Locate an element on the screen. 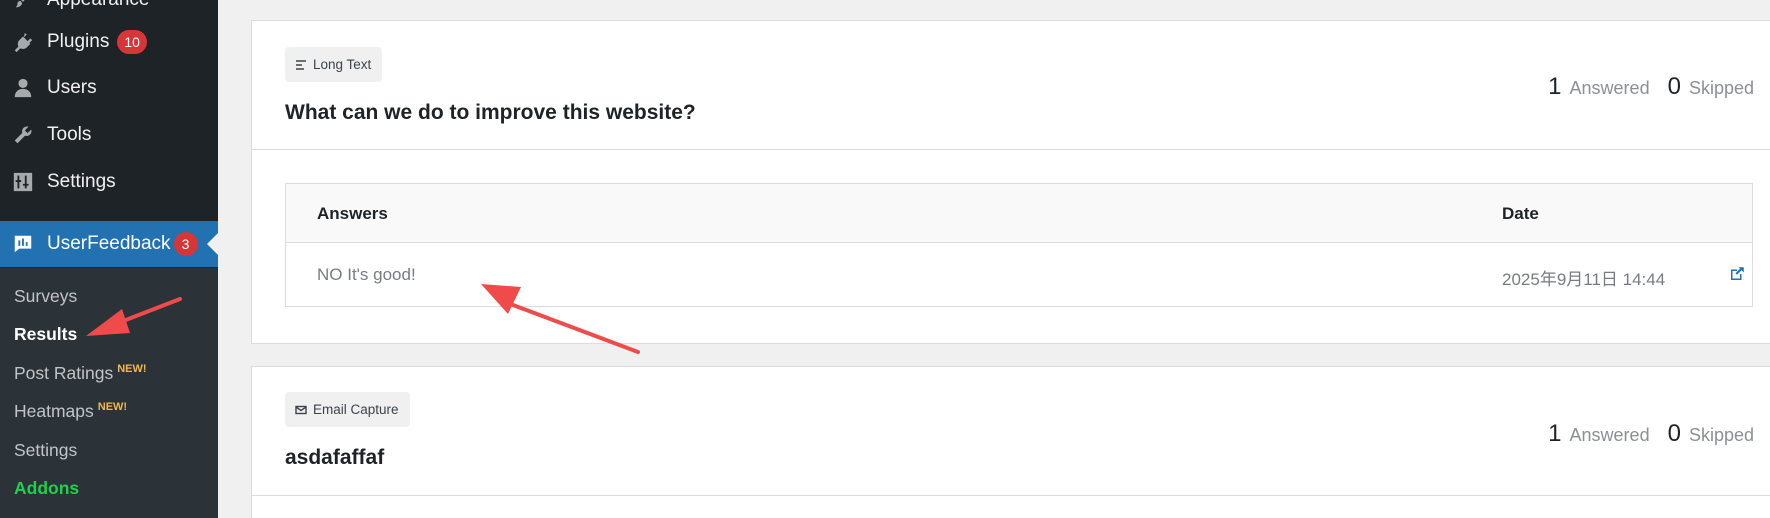  submenu-addons: Addons is located at coordinates (46, 488).